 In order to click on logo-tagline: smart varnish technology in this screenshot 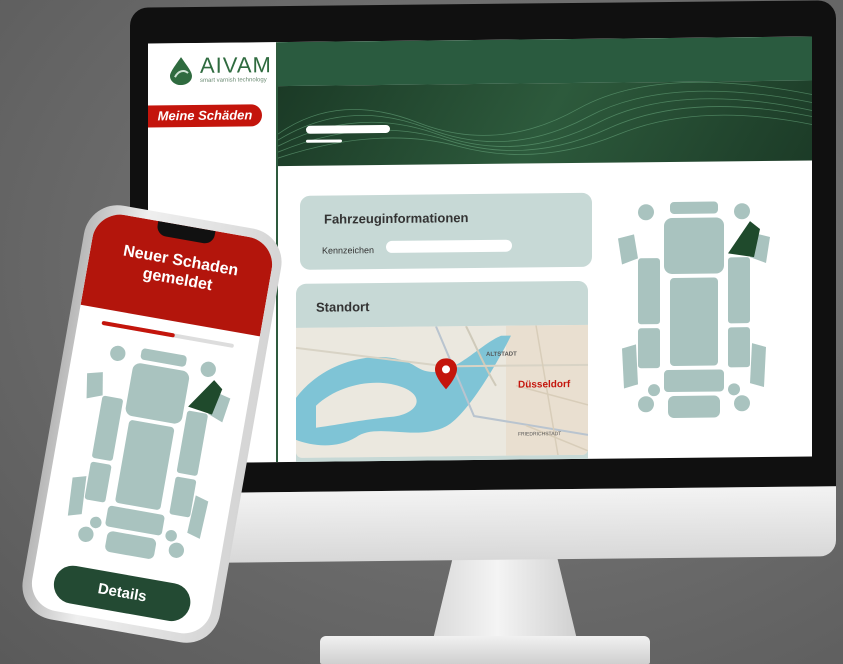, I will do `click(233, 80)`.